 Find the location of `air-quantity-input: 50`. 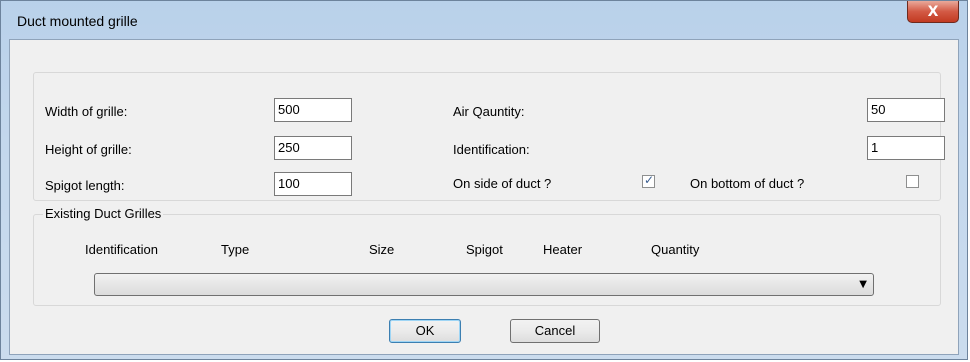

air-quantity-input: 50 is located at coordinates (906, 110).